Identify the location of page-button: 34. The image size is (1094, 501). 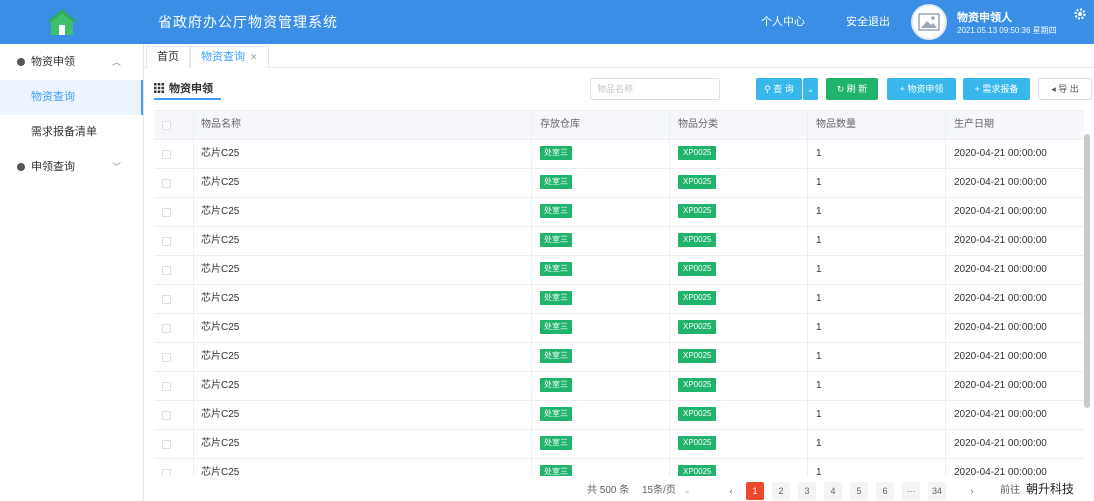
(937, 491).